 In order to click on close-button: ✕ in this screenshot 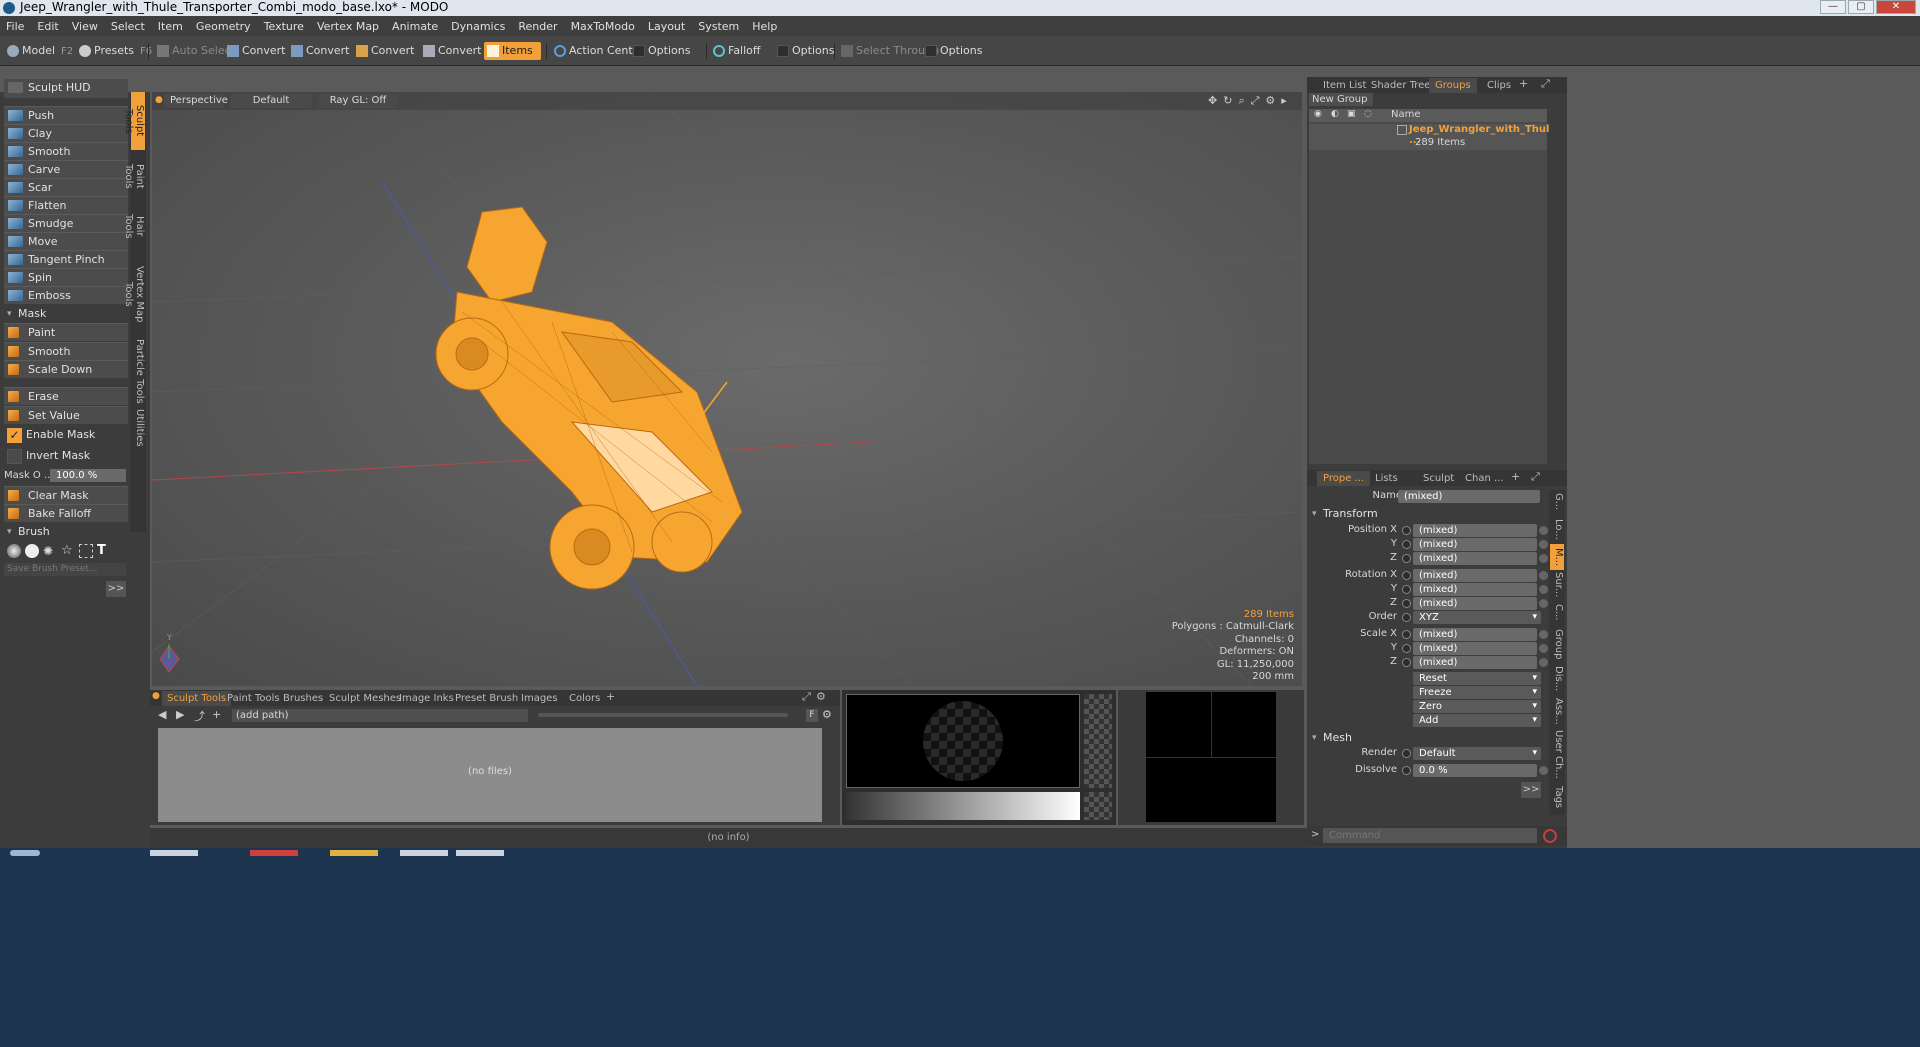, I will do `click(1896, 7)`.